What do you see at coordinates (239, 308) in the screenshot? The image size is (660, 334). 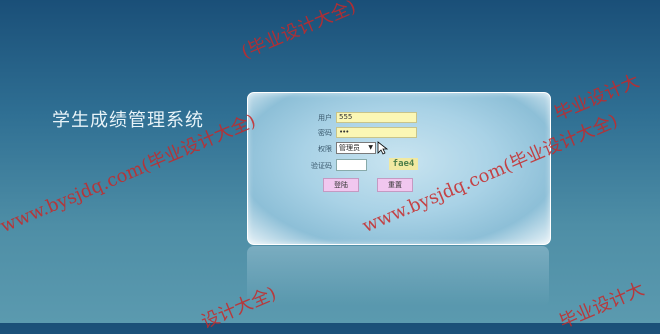 I see `watermark-text: 设计大全)` at bounding box center [239, 308].